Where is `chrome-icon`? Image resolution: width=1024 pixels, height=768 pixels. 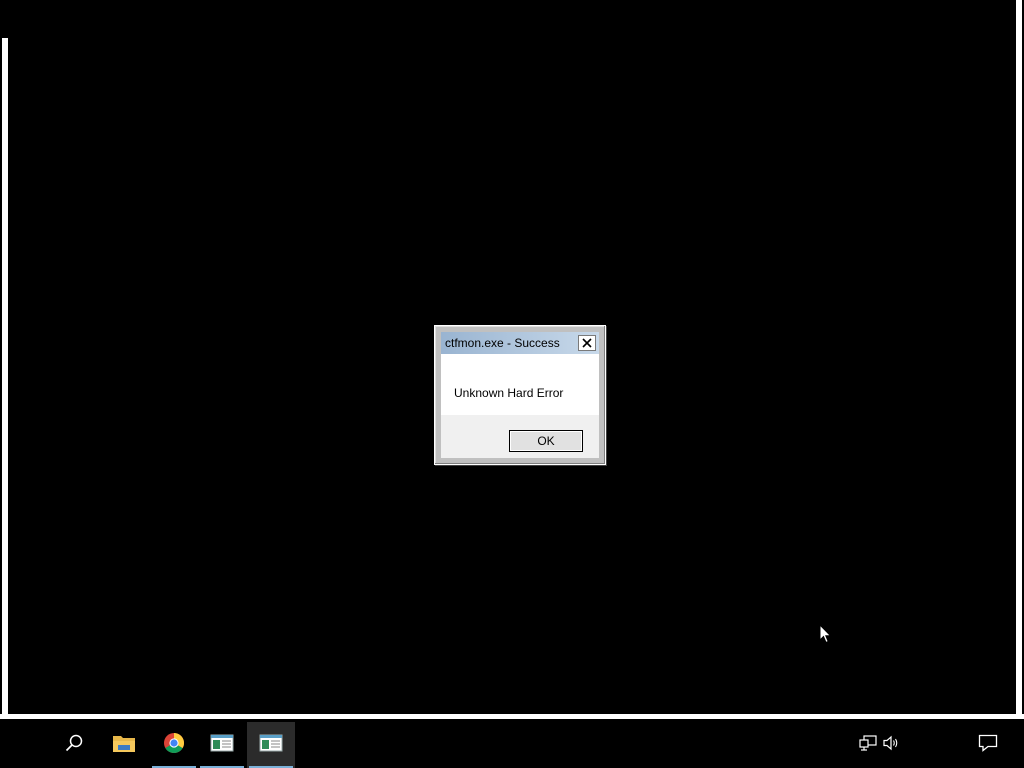
chrome-icon is located at coordinates (174, 745).